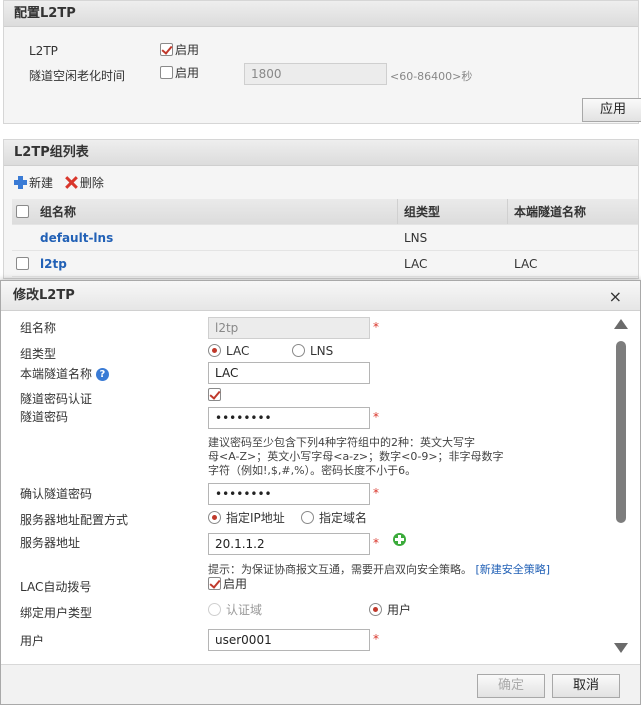  I want to click on plus-icon, so click(20, 182).